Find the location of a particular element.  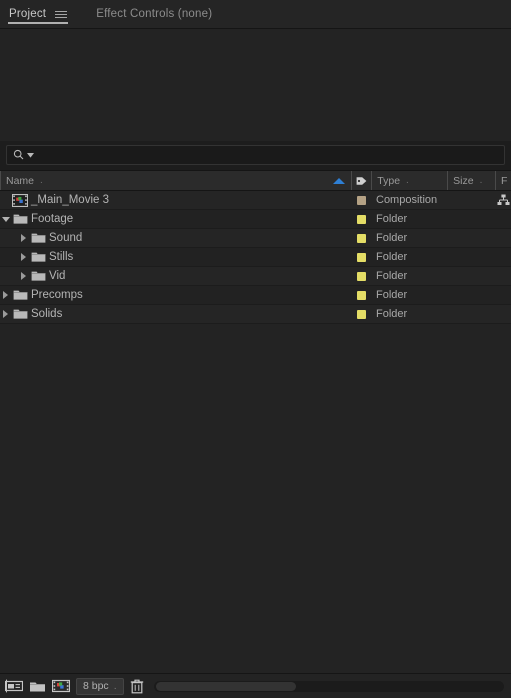

column-header-size-dots: . is located at coordinates (481, 180).